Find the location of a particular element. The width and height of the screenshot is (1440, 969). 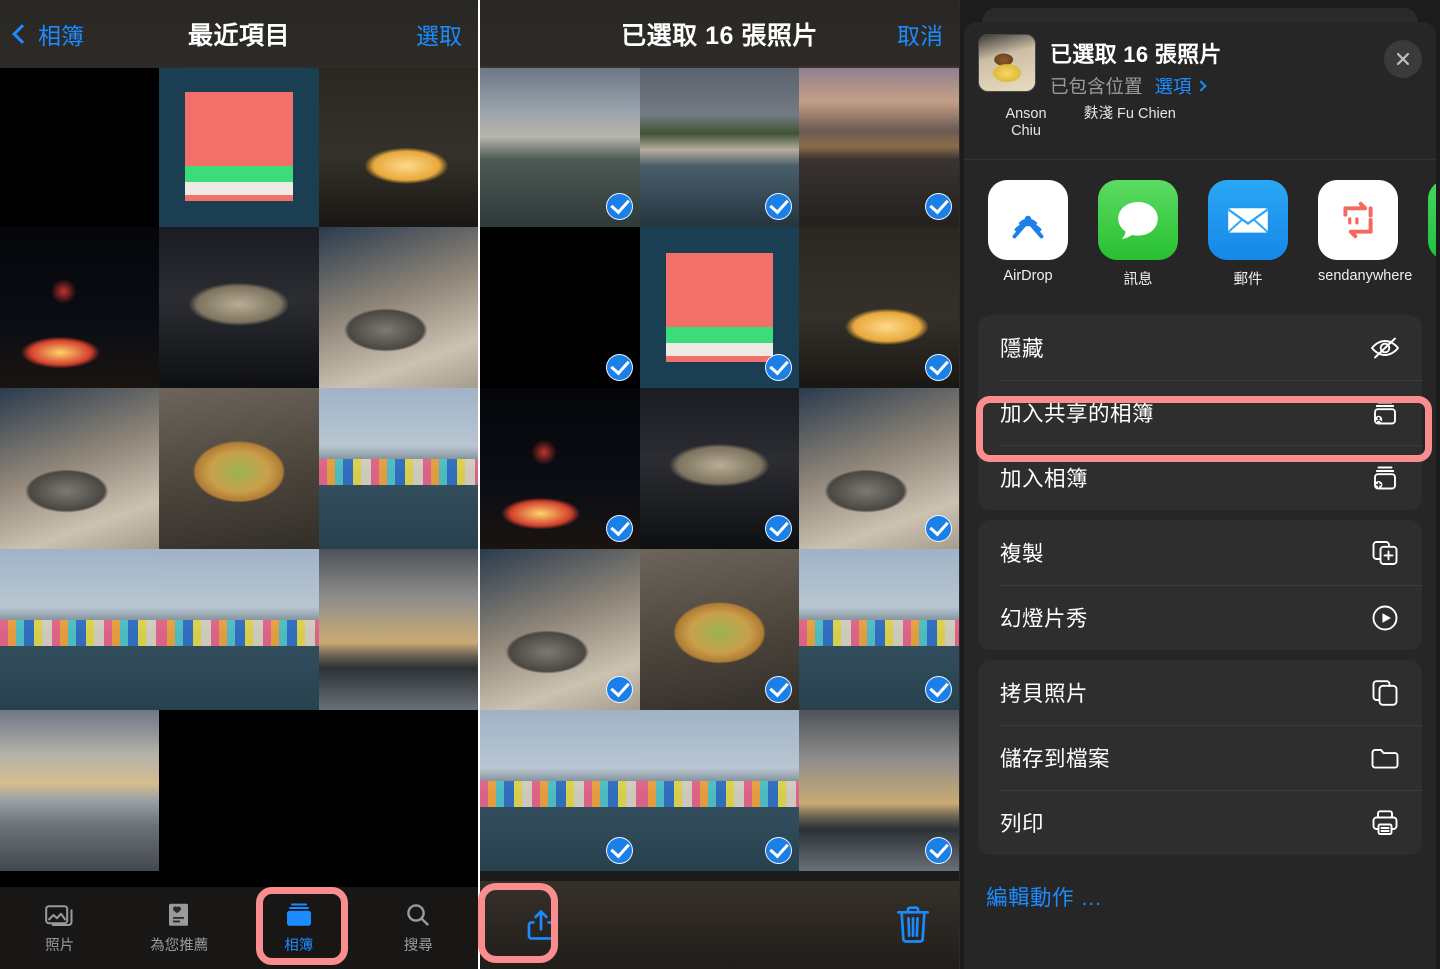

share-app-label: AirDrop is located at coordinates (1028, 276).